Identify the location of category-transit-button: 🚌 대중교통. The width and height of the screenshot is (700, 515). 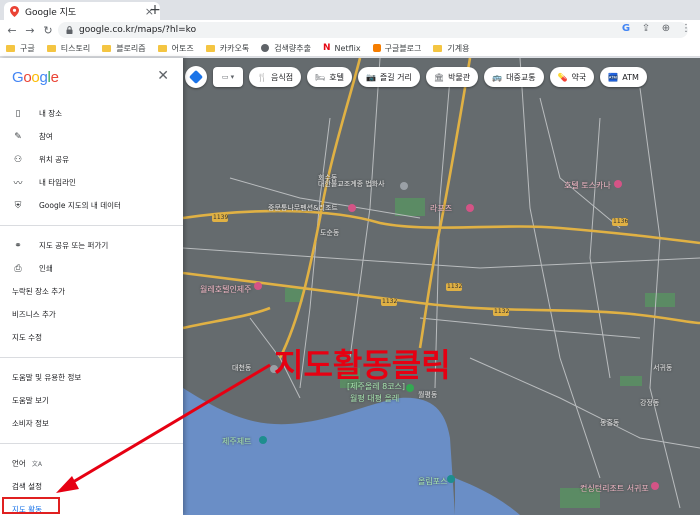
(514, 77).